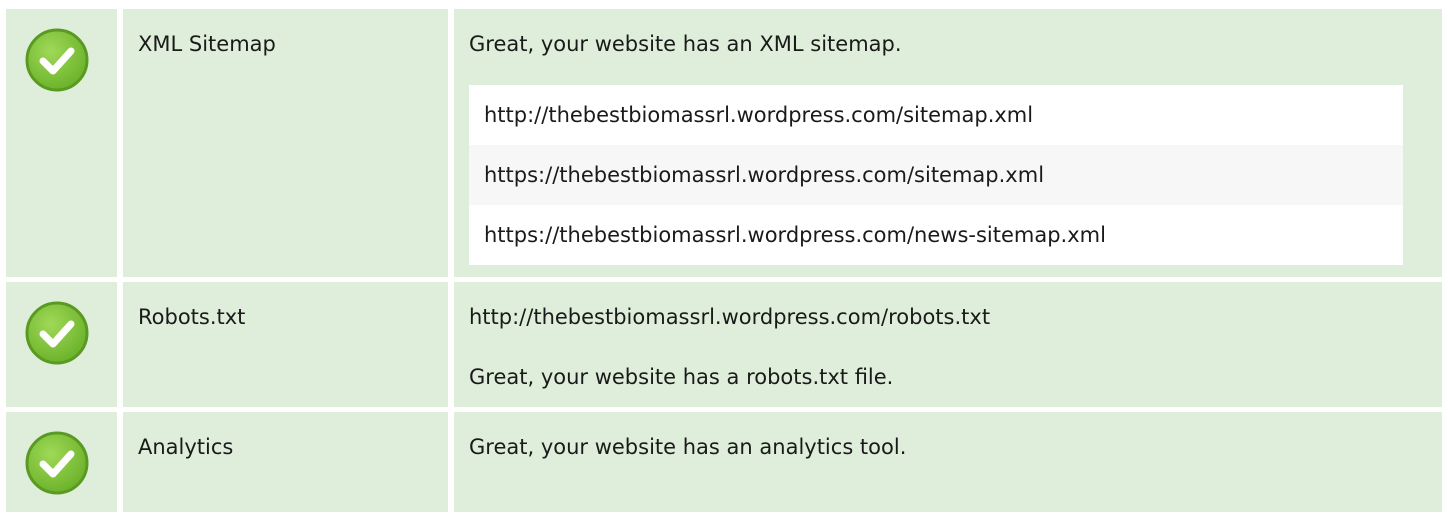 The image size is (1448, 517). What do you see at coordinates (285, 344) in the screenshot?
I see `check-label: Robots.txt` at bounding box center [285, 344].